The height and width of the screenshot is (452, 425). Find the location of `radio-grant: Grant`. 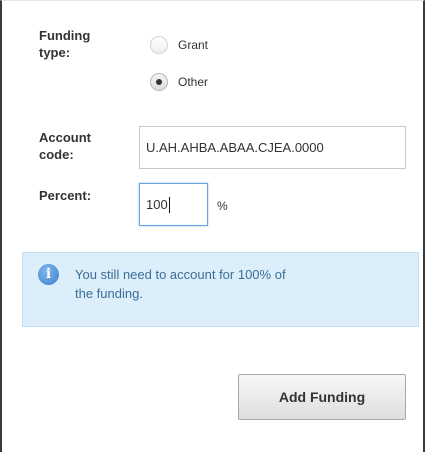

radio-grant: Grant is located at coordinates (179, 45).